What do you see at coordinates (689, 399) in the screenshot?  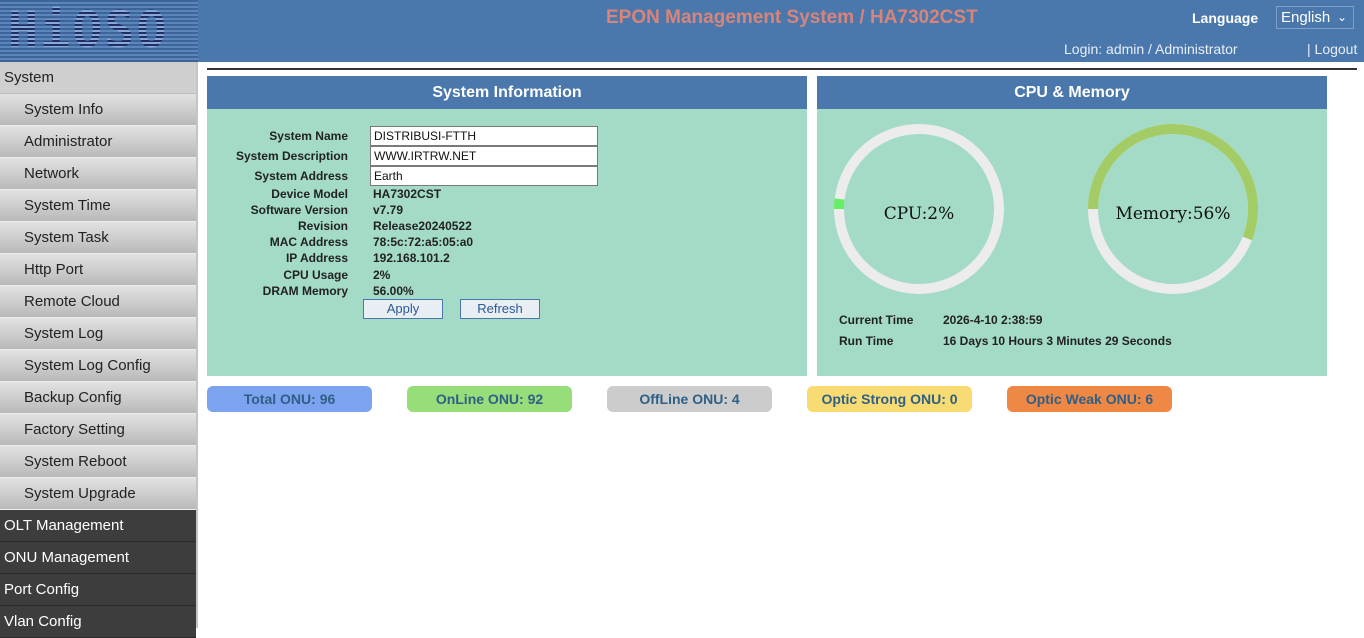 I see `offline-onu-badge: OffLine ONU: 4` at bounding box center [689, 399].